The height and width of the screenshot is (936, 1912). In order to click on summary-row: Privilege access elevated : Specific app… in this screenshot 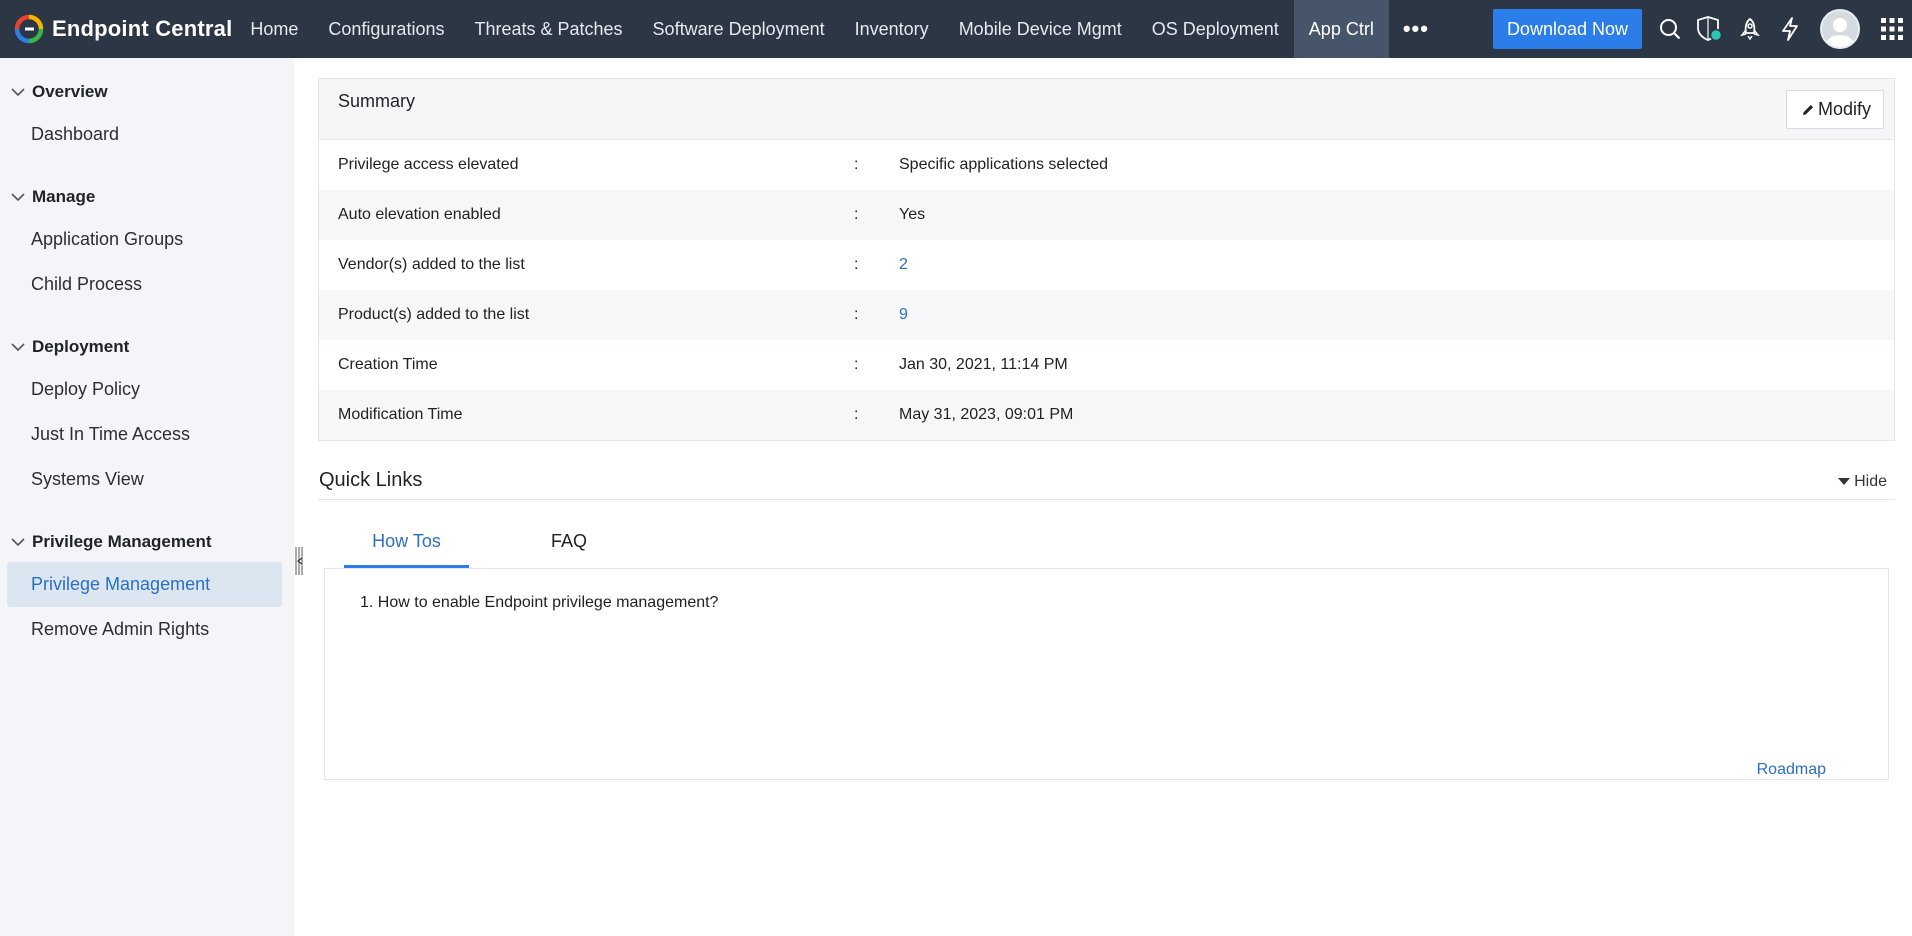, I will do `click(1106, 165)`.